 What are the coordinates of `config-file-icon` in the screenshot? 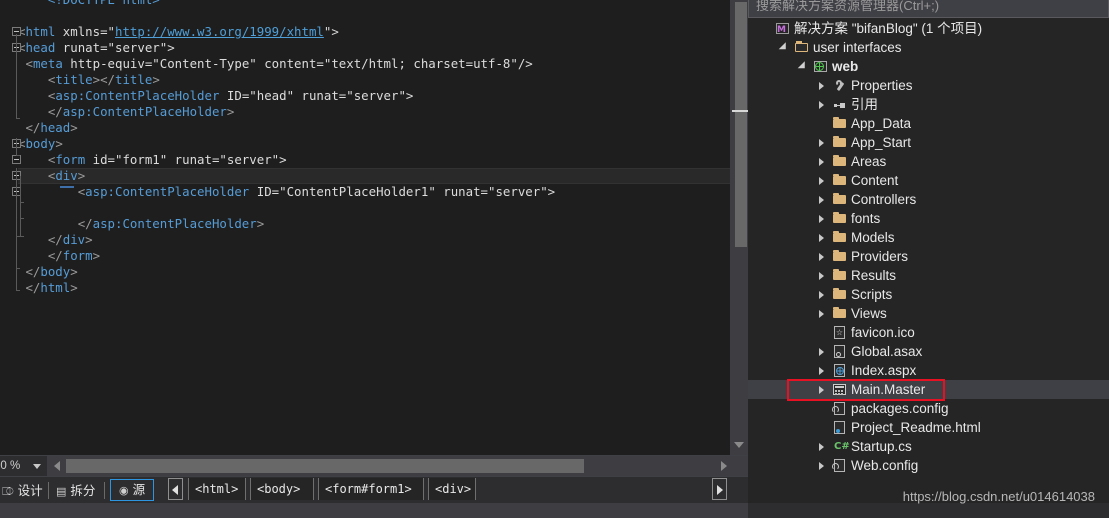 It's located at (840, 465).